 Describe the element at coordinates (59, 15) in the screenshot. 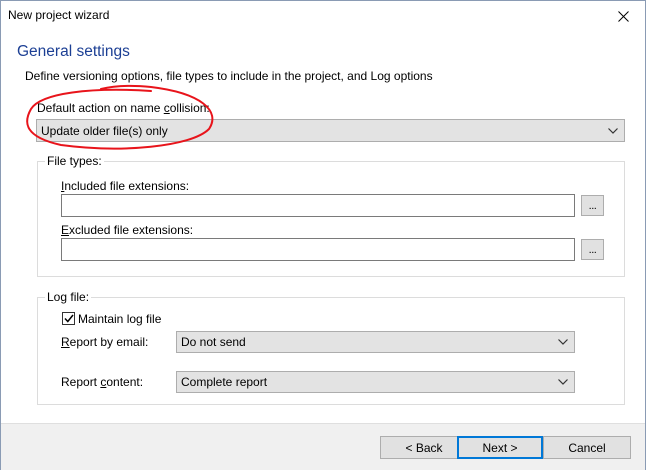

I see `window-title: New project wizard` at that location.